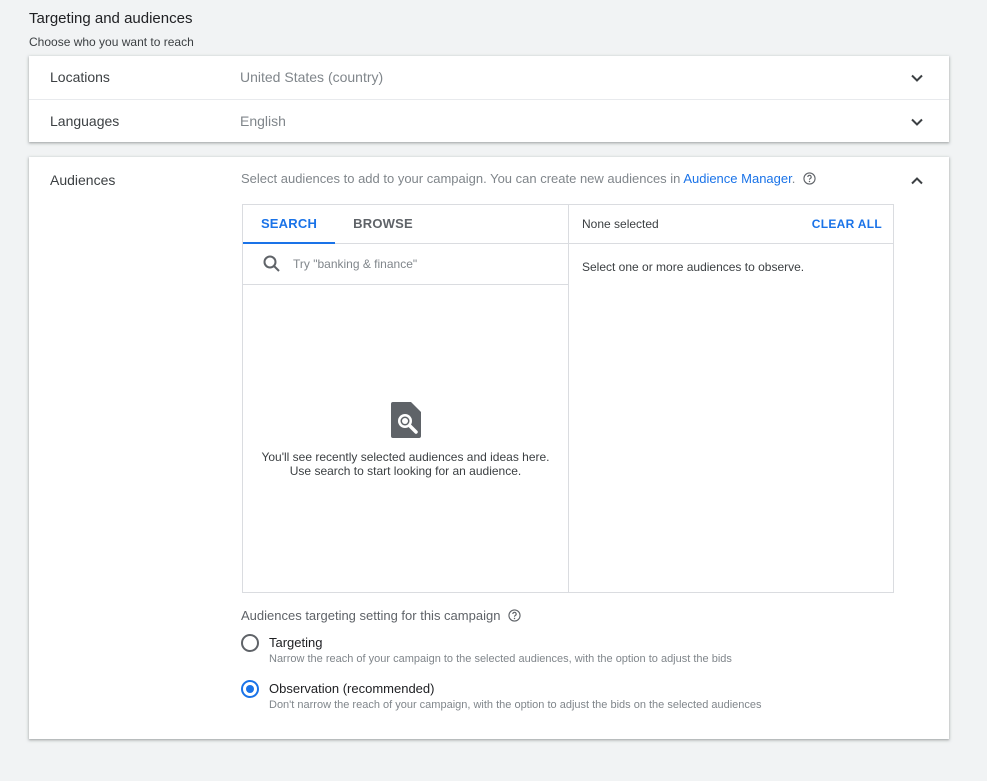  Describe the element at coordinates (847, 224) in the screenshot. I see `clear-all-button: CLEAR ALL` at that location.